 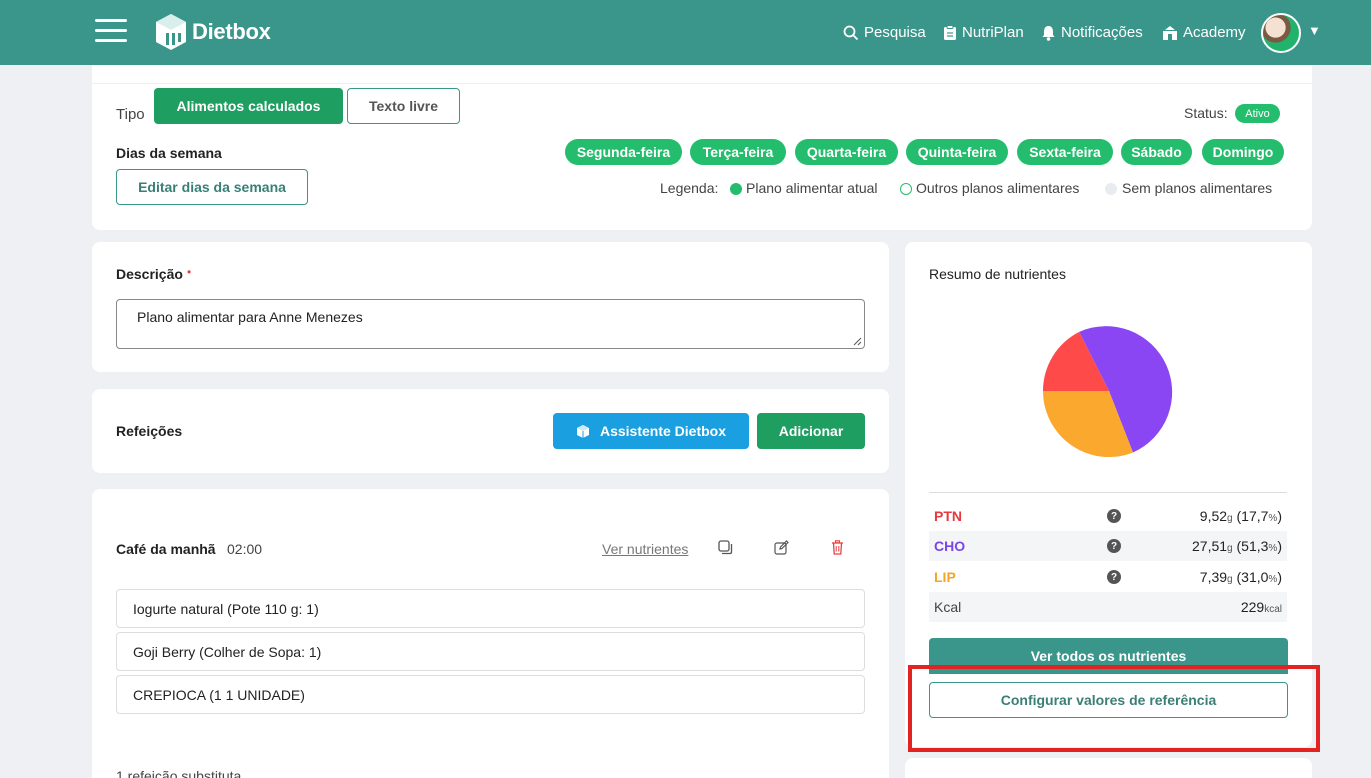 What do you see at coordinates (812, 188) in the screenshot?
I see `legend-current-label: Plano alimentar atual` at bounding box center [812, 188].